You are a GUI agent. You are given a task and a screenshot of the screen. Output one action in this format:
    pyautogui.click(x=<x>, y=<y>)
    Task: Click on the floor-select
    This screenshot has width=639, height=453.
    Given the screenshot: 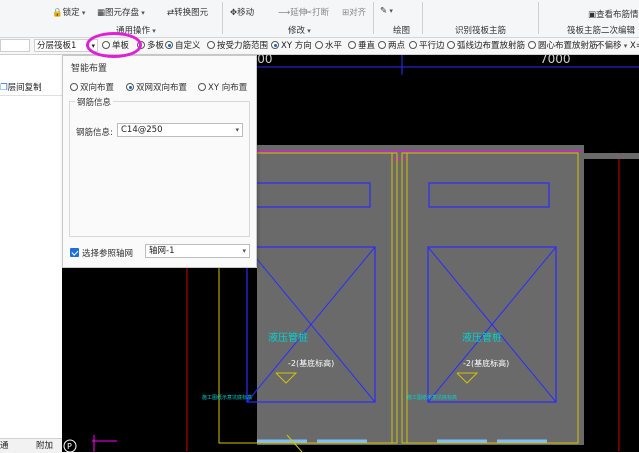 What is the action you would take?
    pyautogui.click(x=15, y=45)
    